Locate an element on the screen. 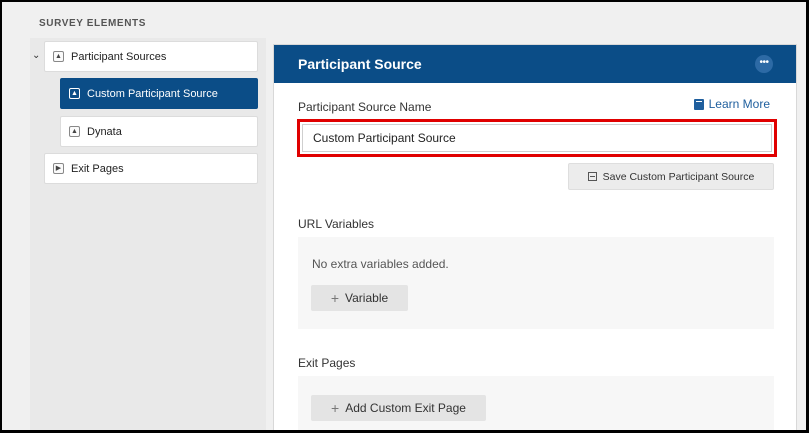 The image size is (809, 433). sidebar-item-exit-pages: ▶ Exit Pages is located at coordinates (151, 168).